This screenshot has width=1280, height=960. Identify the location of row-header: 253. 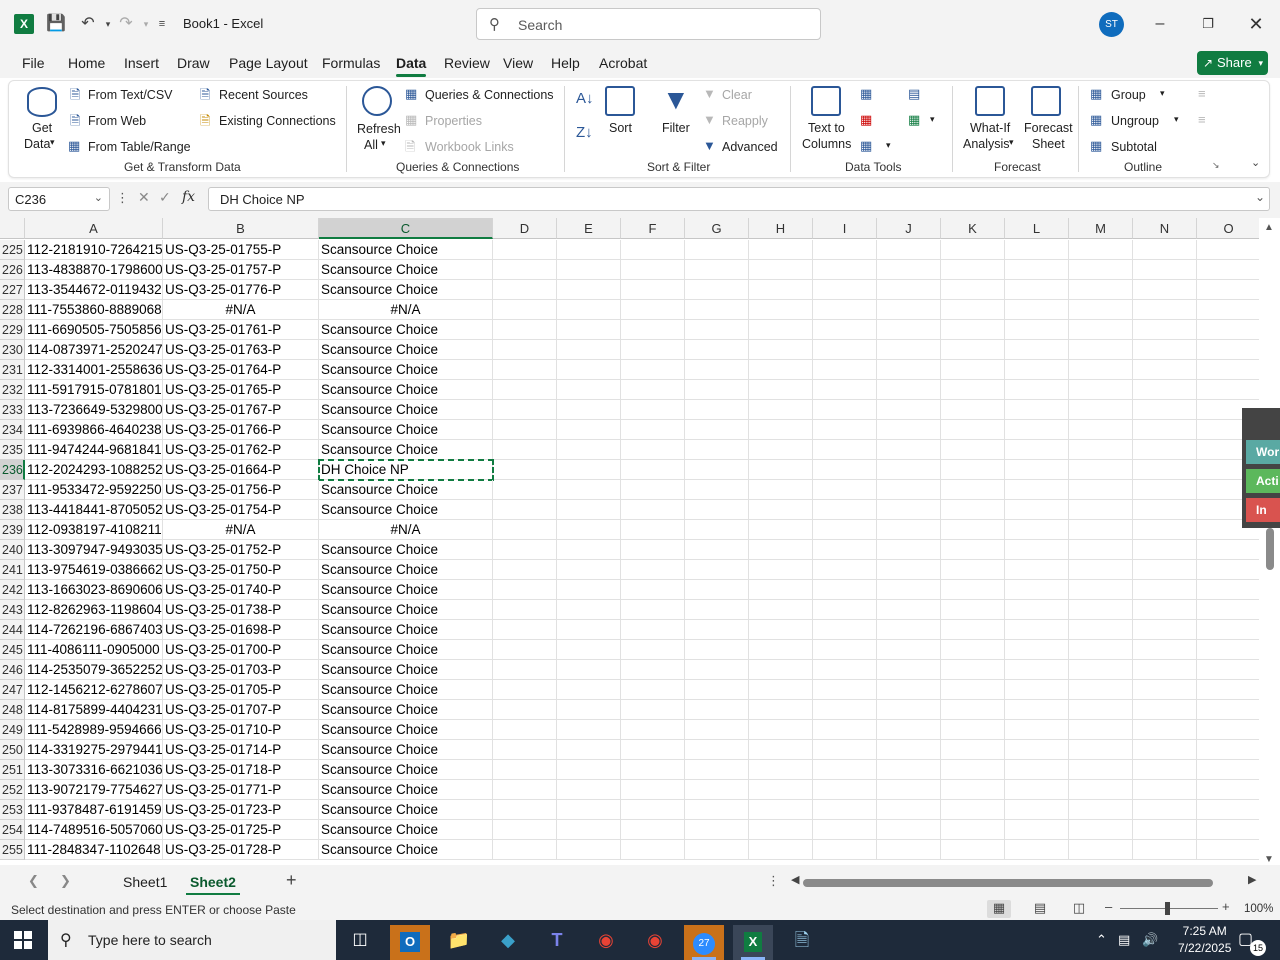
(12, 810).